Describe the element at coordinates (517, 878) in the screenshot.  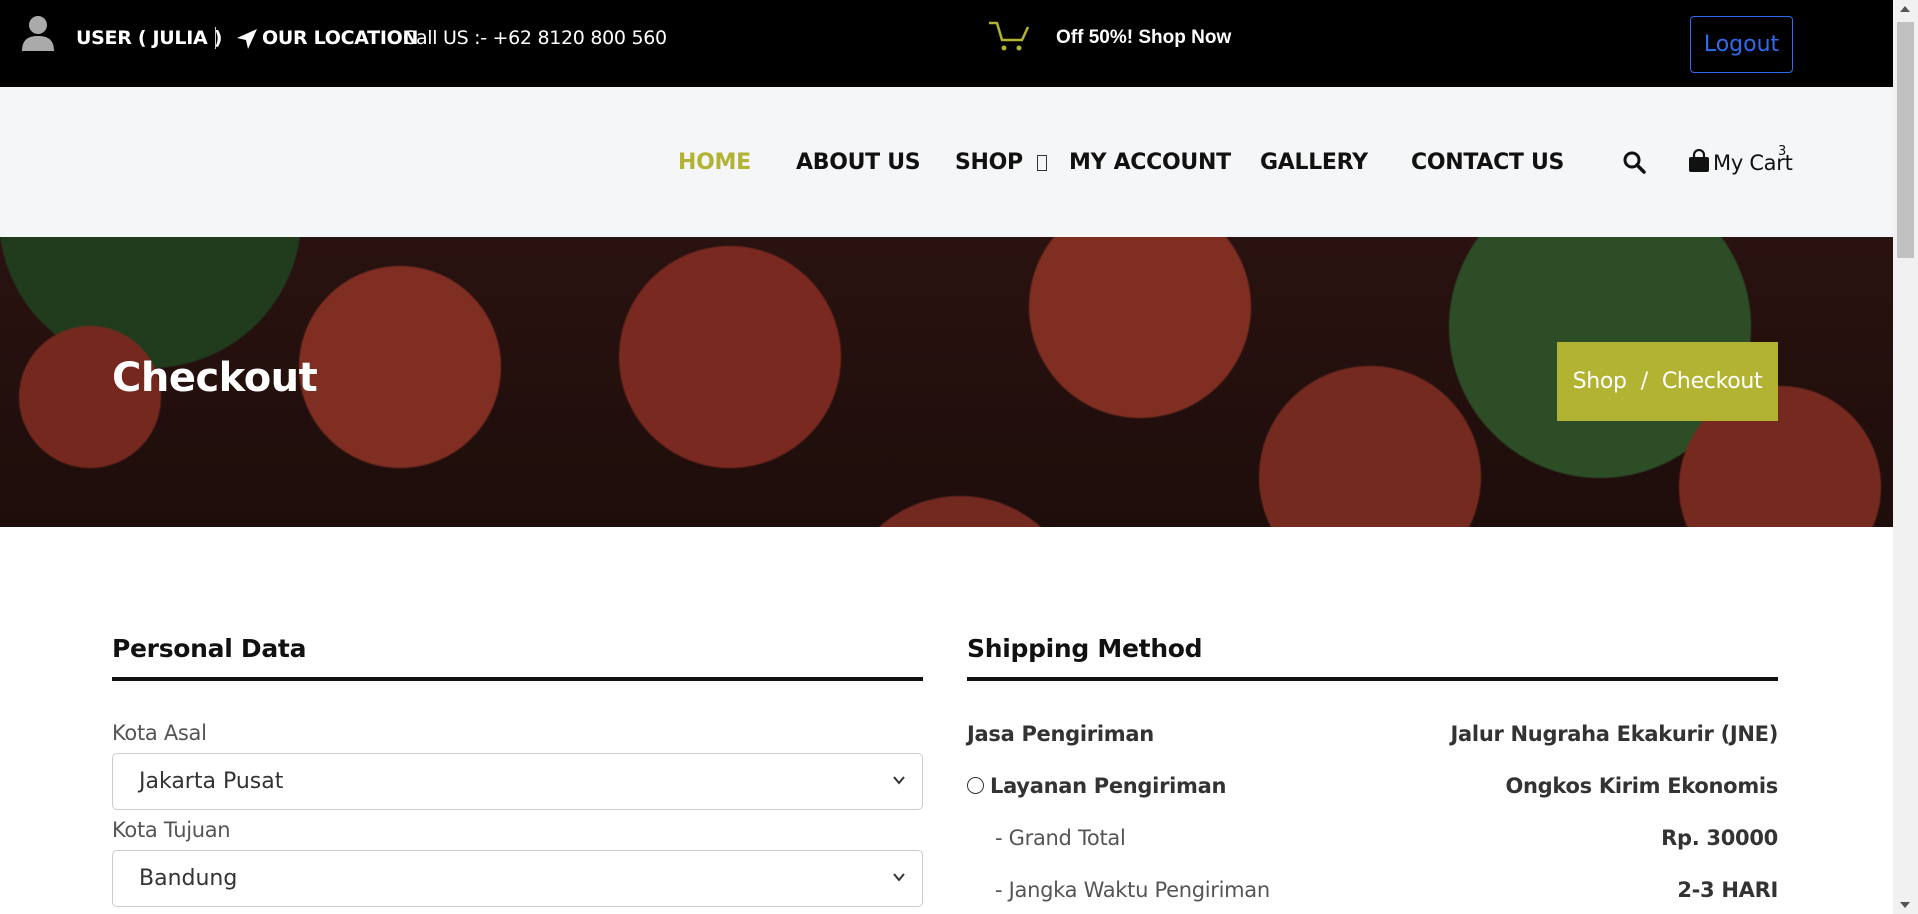
I see `destination-city-select: Bandung` at that location.